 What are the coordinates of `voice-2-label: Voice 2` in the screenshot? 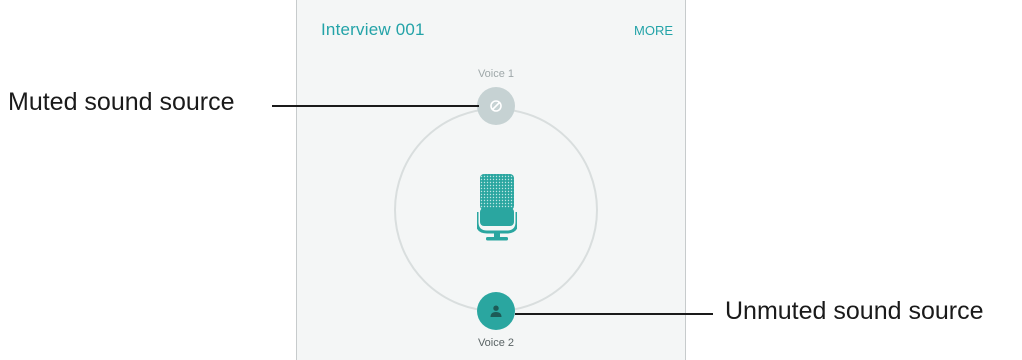 It's located at (496, 343).